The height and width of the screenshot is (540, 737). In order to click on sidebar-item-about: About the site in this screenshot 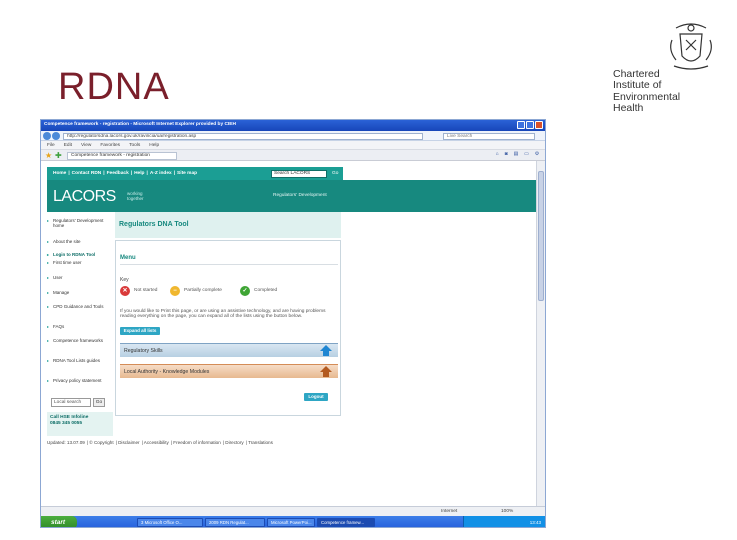, I will do `click(78, 241)`.